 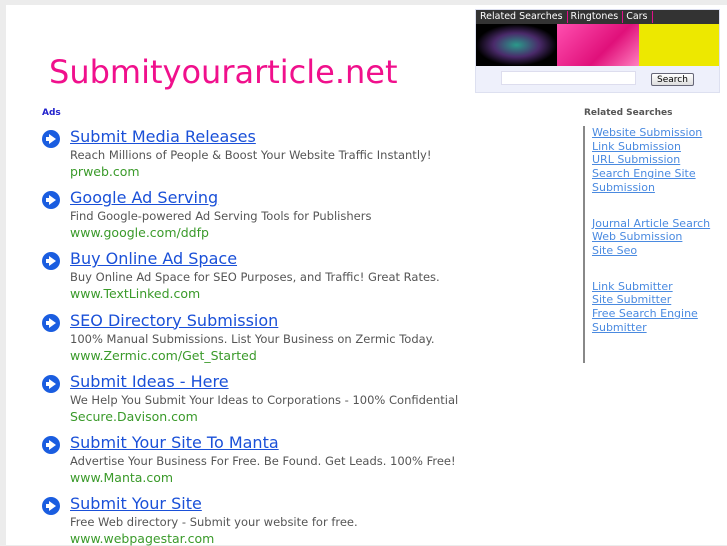 What do you see at coordinates (657, 237) in the screenshot?
I see `related-search-link: Web Submission` at bounding box center [657, 237].